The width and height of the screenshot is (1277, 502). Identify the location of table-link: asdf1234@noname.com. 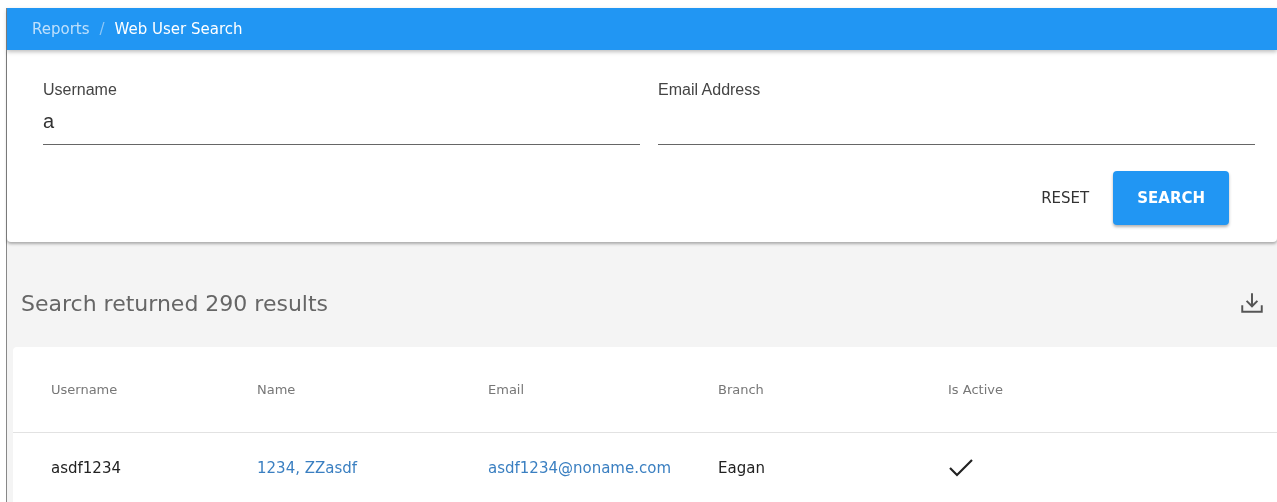
(579, 468).